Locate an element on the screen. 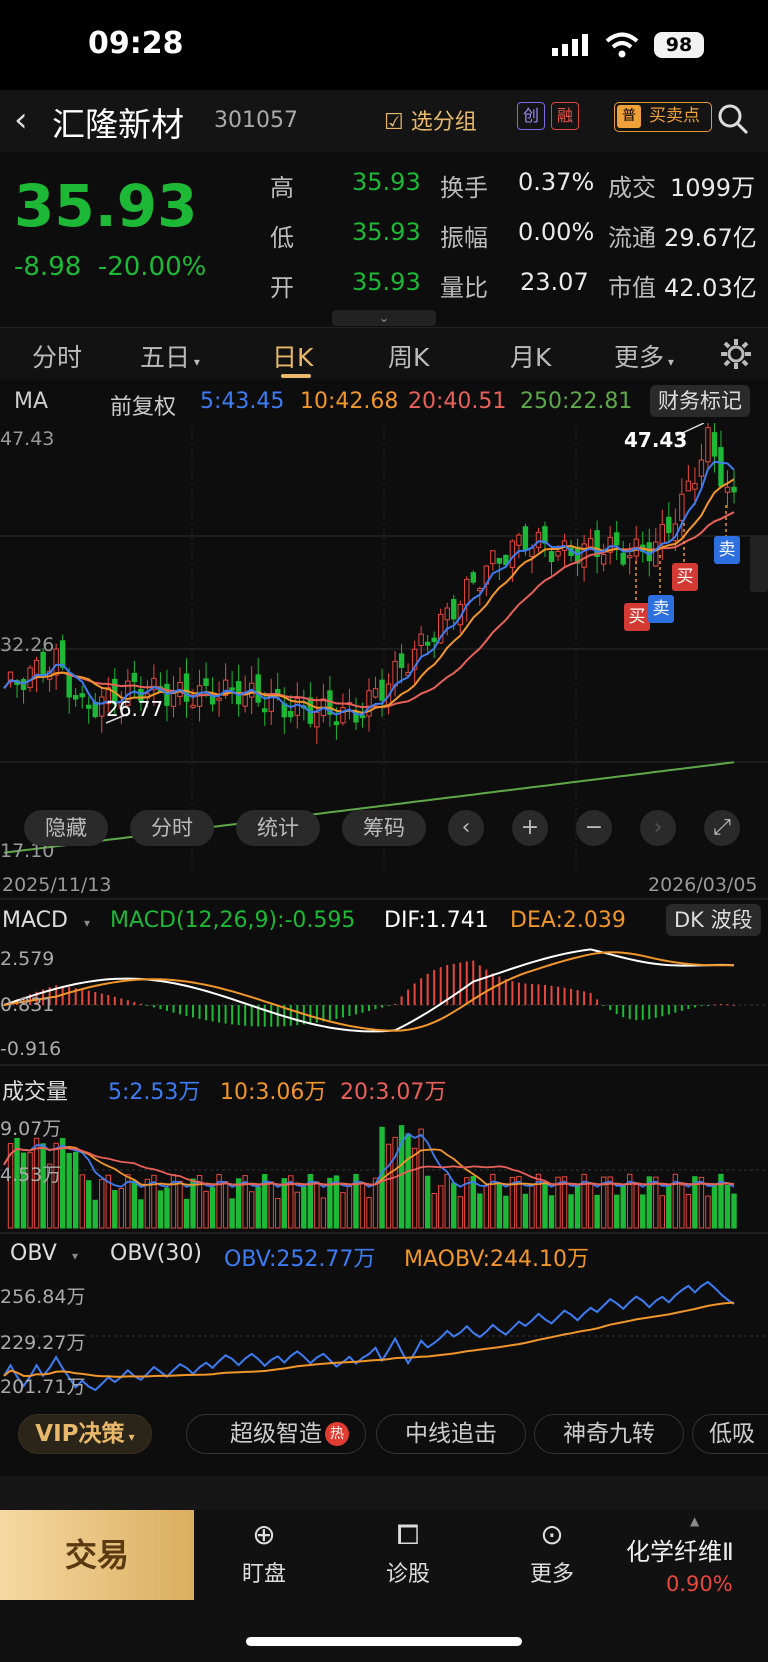  ma5-value: 5:43.45 is located at coordinates (242, 401).